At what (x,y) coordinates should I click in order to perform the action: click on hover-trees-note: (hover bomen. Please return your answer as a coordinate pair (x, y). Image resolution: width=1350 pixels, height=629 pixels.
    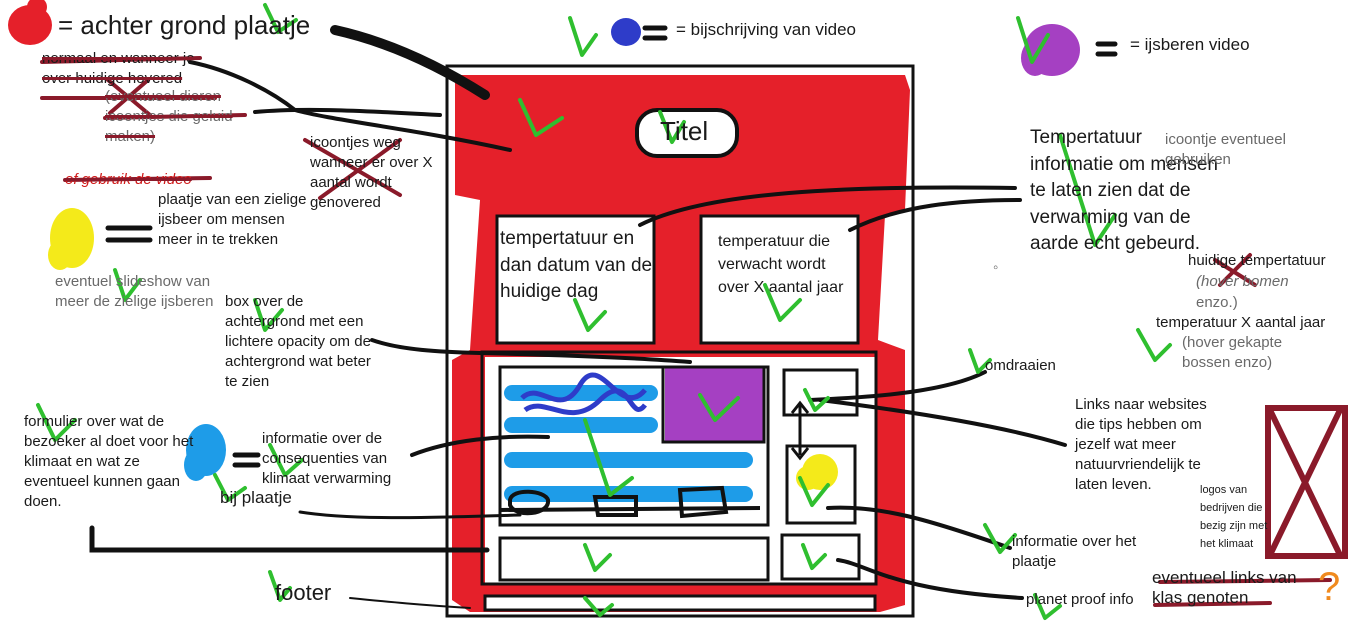
    Looking at the image, I should click on (1242, 281).